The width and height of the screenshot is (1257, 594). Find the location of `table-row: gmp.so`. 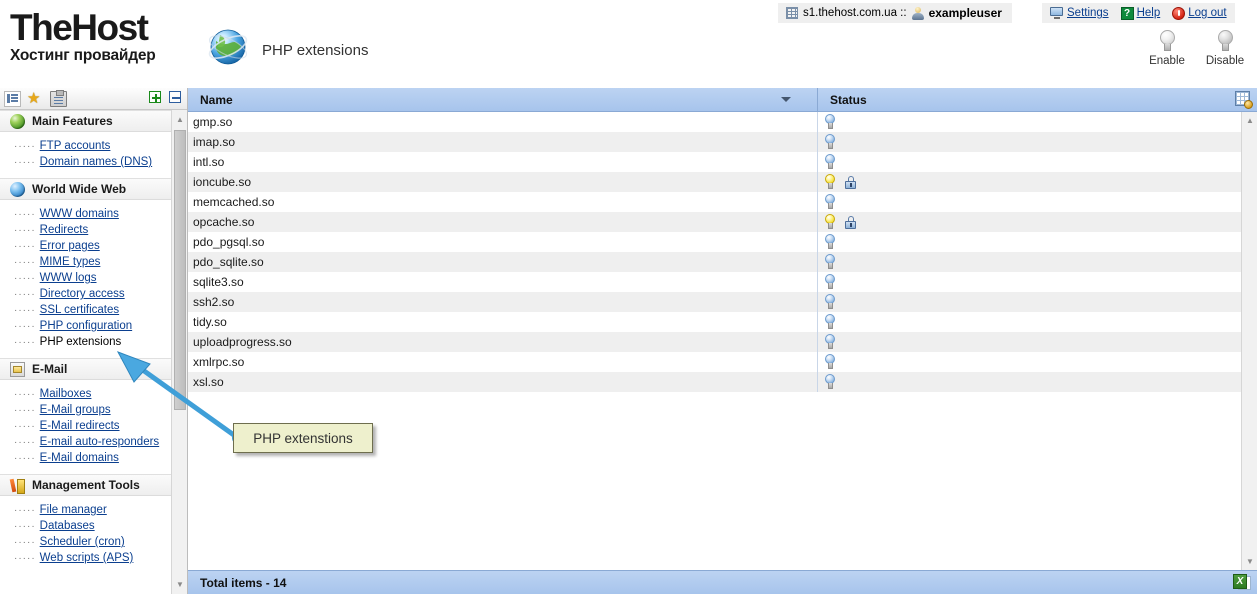

table-row: gmp.so is located at coordinates (714, 122).